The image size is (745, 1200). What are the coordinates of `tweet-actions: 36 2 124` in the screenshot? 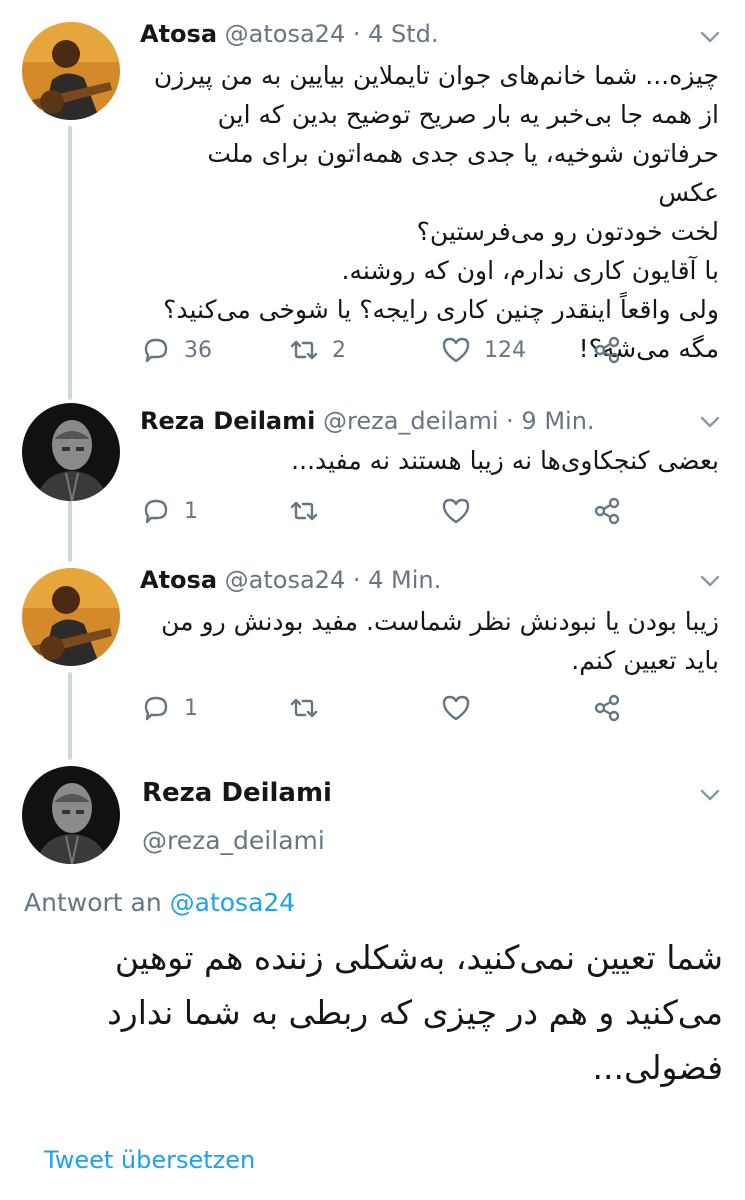 It's located at (390, 350).